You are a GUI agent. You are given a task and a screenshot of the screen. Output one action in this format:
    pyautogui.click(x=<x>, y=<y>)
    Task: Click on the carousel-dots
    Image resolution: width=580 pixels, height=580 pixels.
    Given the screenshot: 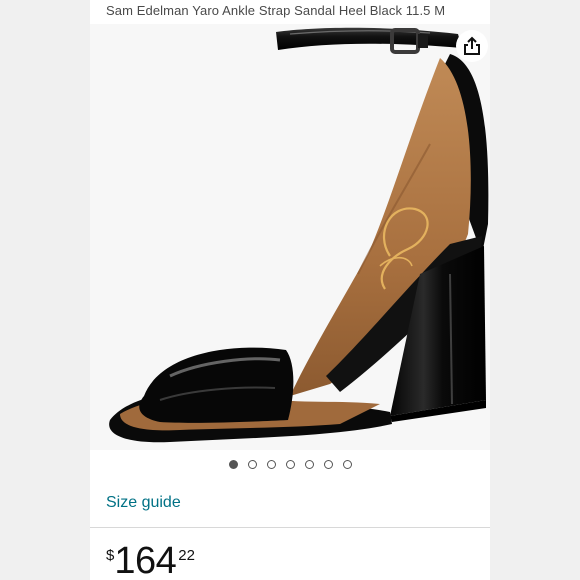 What is the action you would take?
    pyautogui.click(x=290, y=466)
    